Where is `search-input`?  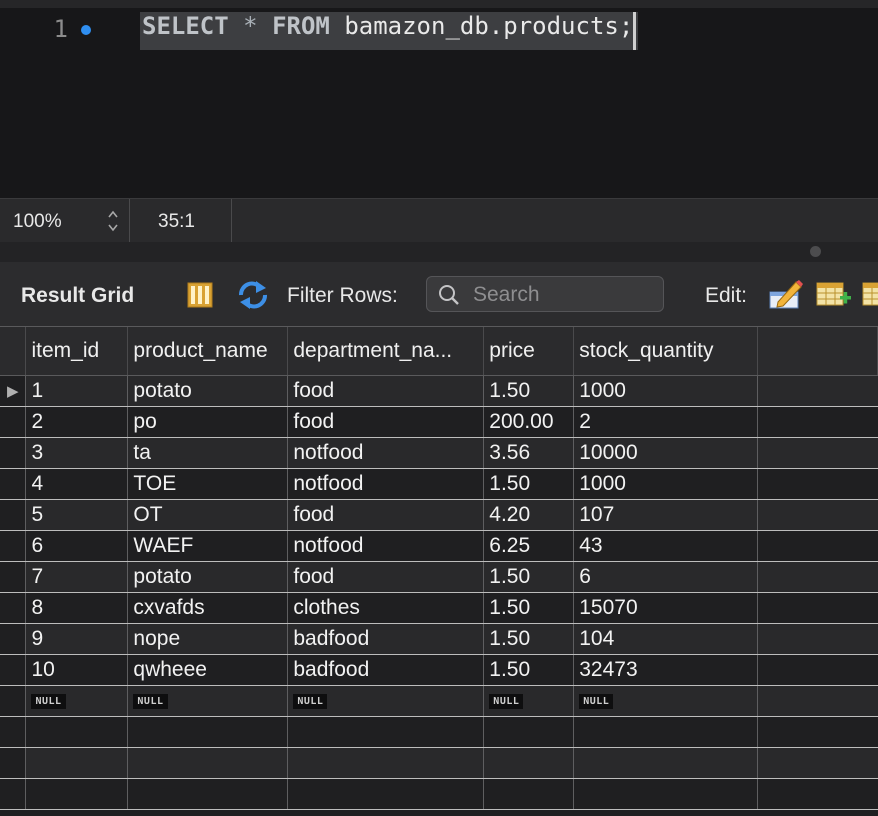
search-input is located at coordinates (563, 295).